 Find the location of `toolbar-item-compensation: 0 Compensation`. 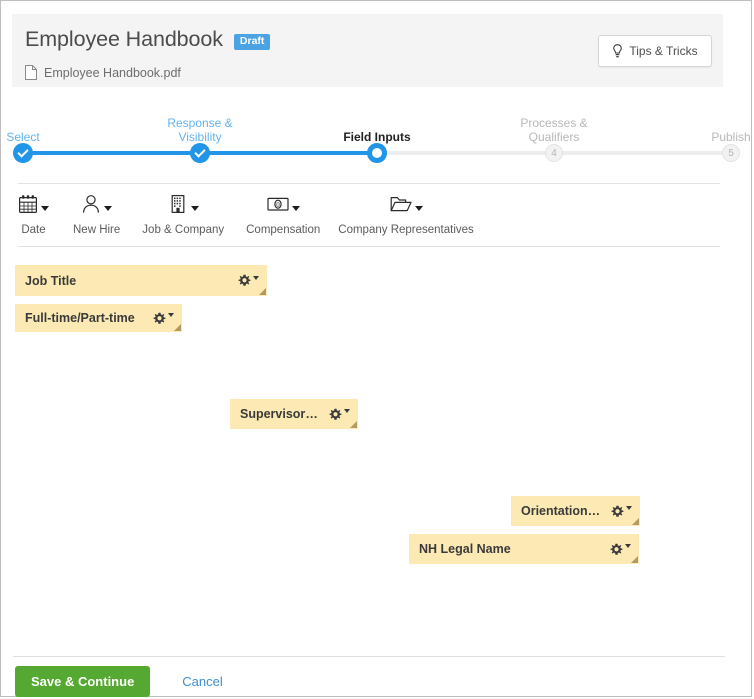

toolbar-item-compensation: 0 Compensation is located at coordinates (283, 213).